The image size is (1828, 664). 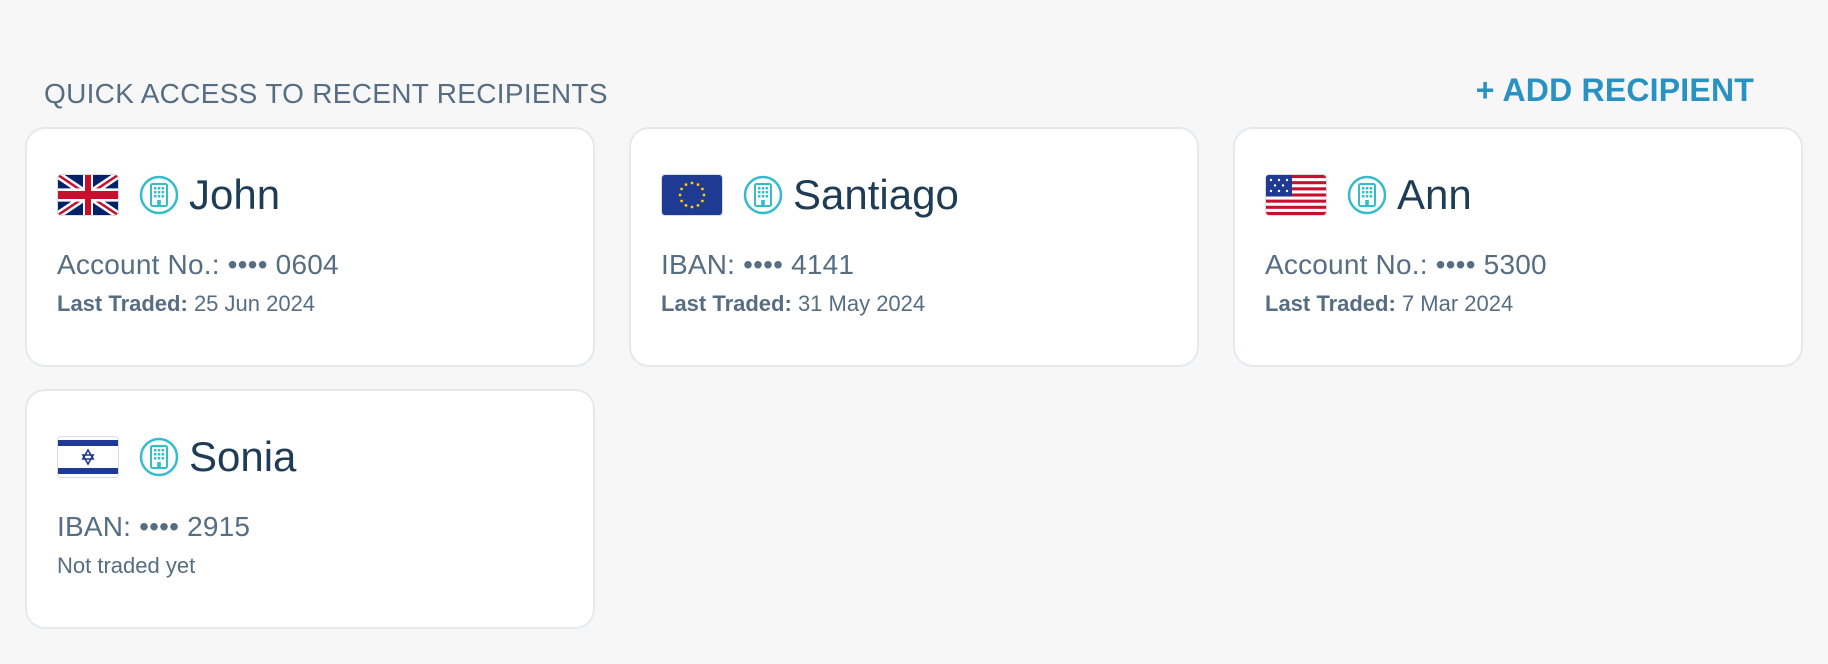 What do you see at coordinates (126, 565) in the screenshot?
I see `trade-status-value: Not traded yet` at bounding box center [126, 565].